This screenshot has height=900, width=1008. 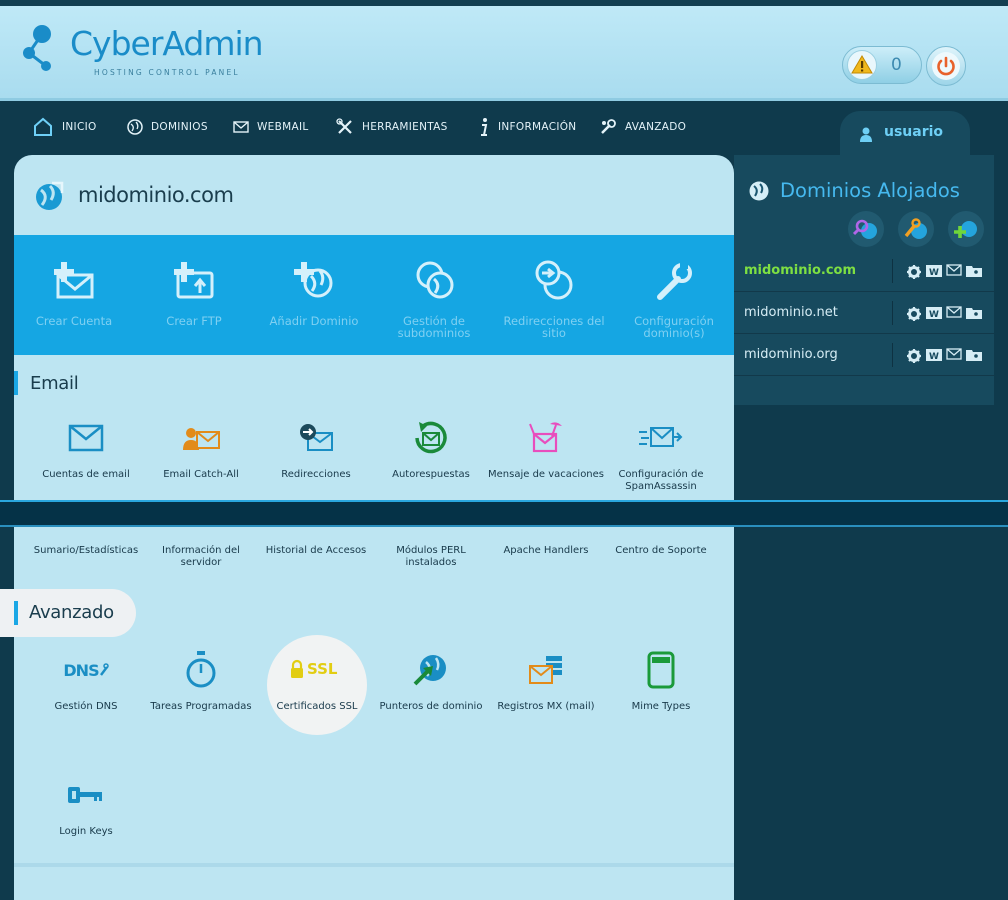 I want to click on advanced-item-mime: Mime Types, so click(x=661, y=681).